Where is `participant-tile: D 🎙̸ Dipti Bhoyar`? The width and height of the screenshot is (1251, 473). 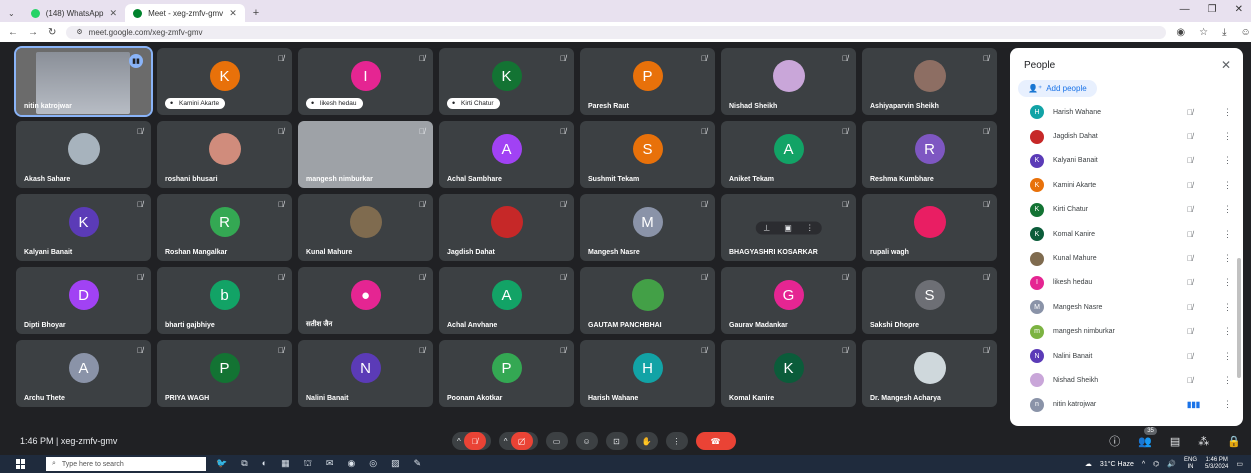
participant-tile: D 🎙̸ Dipti Bhoyar is located at coordinates (83, 300).